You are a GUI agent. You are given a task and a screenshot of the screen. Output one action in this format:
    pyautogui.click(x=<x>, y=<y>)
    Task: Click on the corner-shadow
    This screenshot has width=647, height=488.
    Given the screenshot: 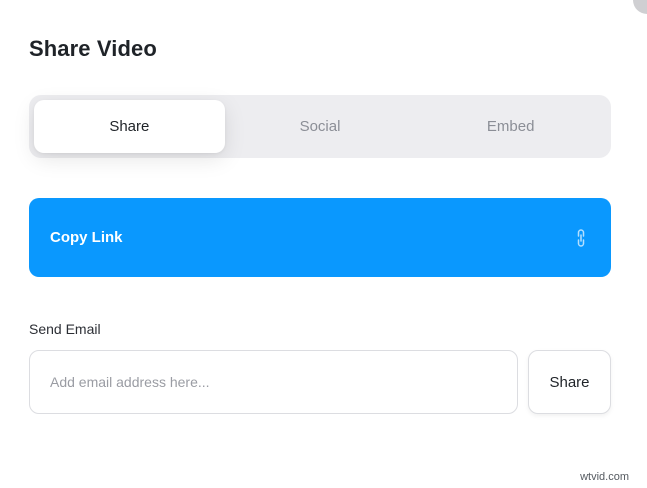 What is the action you would take?
    pyautogui.click(x=640, y=7)
    